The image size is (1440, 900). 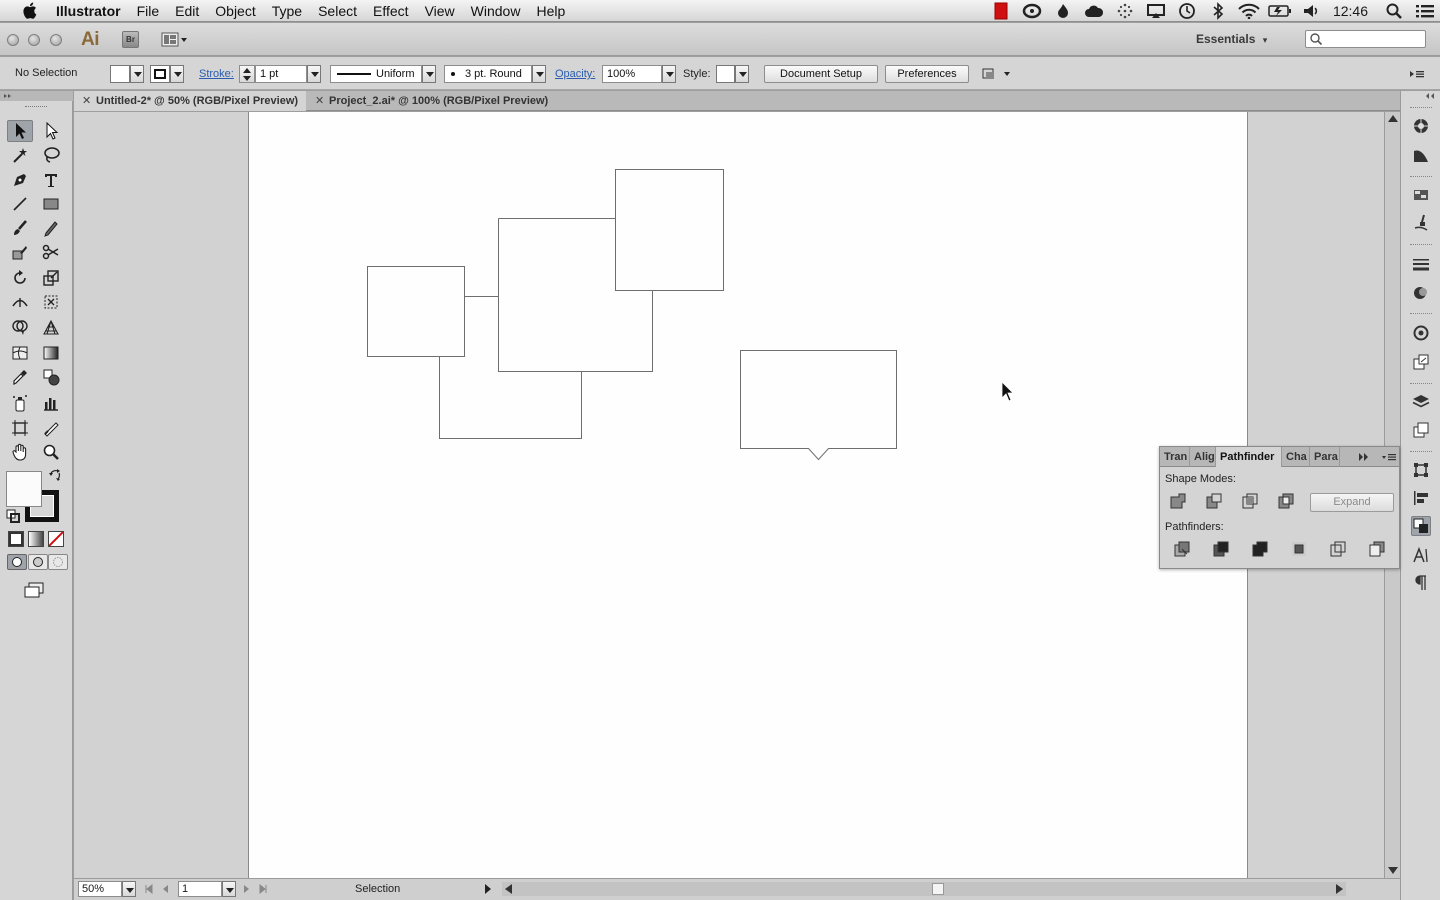 What do you see at coordinates (235, 11) in the screenshot?
I see `menu-object: Object` at bounding box center [235, 11].